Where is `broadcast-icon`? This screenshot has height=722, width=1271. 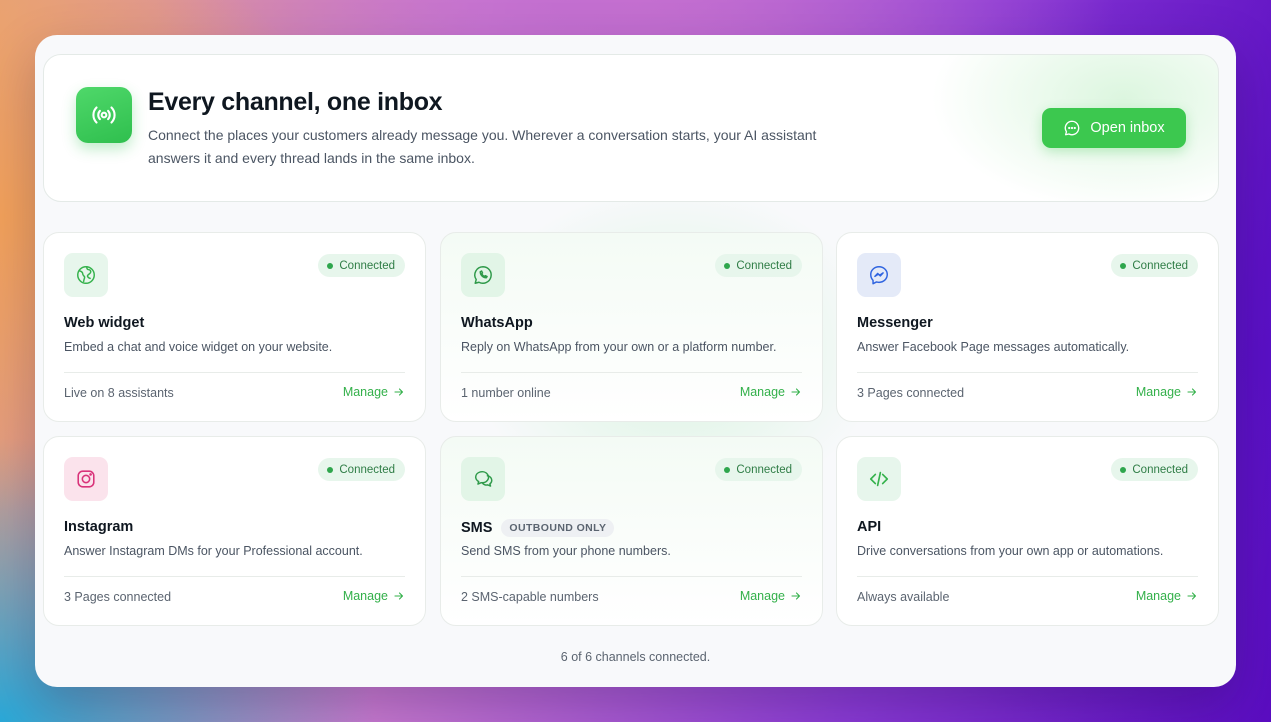 broadcast-icon is located at coordinates (104, 115).